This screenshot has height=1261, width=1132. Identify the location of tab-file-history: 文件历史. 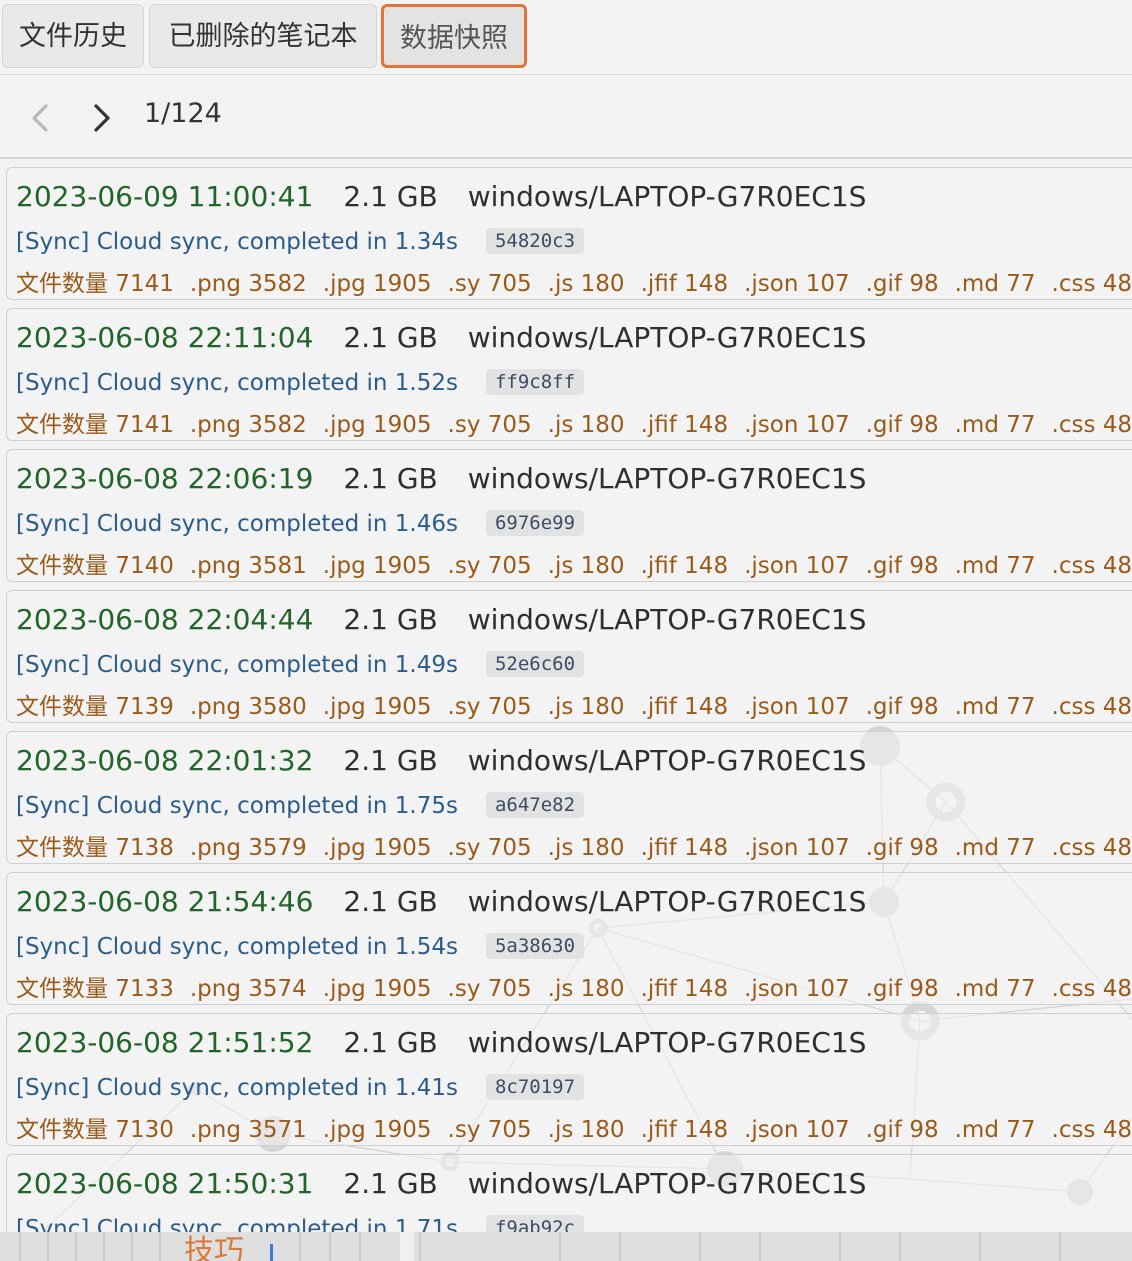
(73, 36).